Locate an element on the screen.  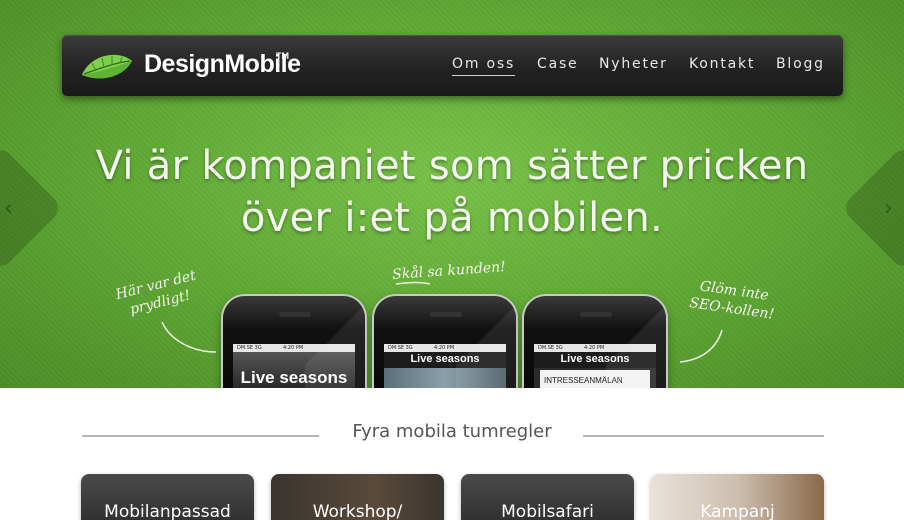
tip-card-3: Mobilsafari is located at coordinates (547, 497).